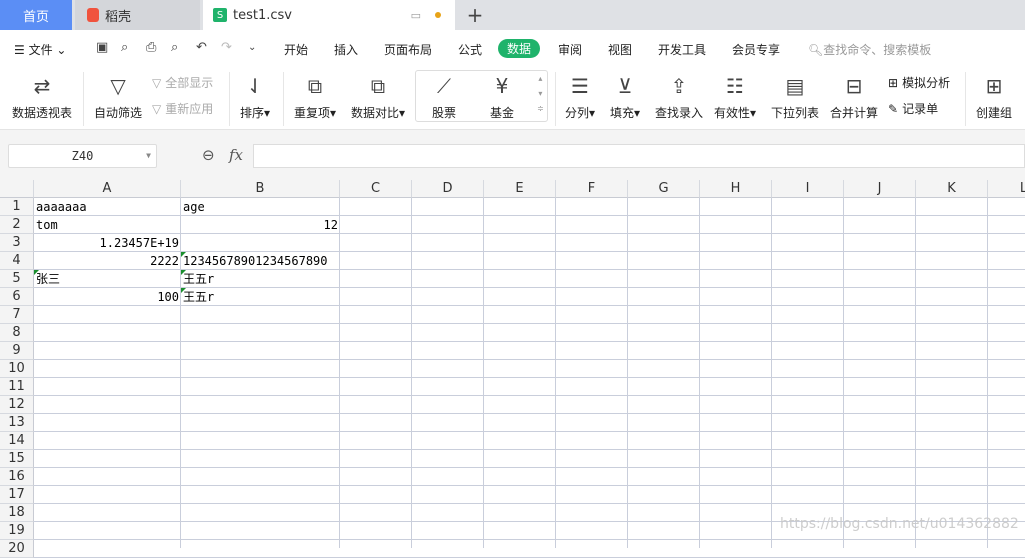 The height and width of the screenshot is (558, 1025). Describe the element at coordinates (540, 108) in the screenshot. I see `expand-icon: ≑` at that location.